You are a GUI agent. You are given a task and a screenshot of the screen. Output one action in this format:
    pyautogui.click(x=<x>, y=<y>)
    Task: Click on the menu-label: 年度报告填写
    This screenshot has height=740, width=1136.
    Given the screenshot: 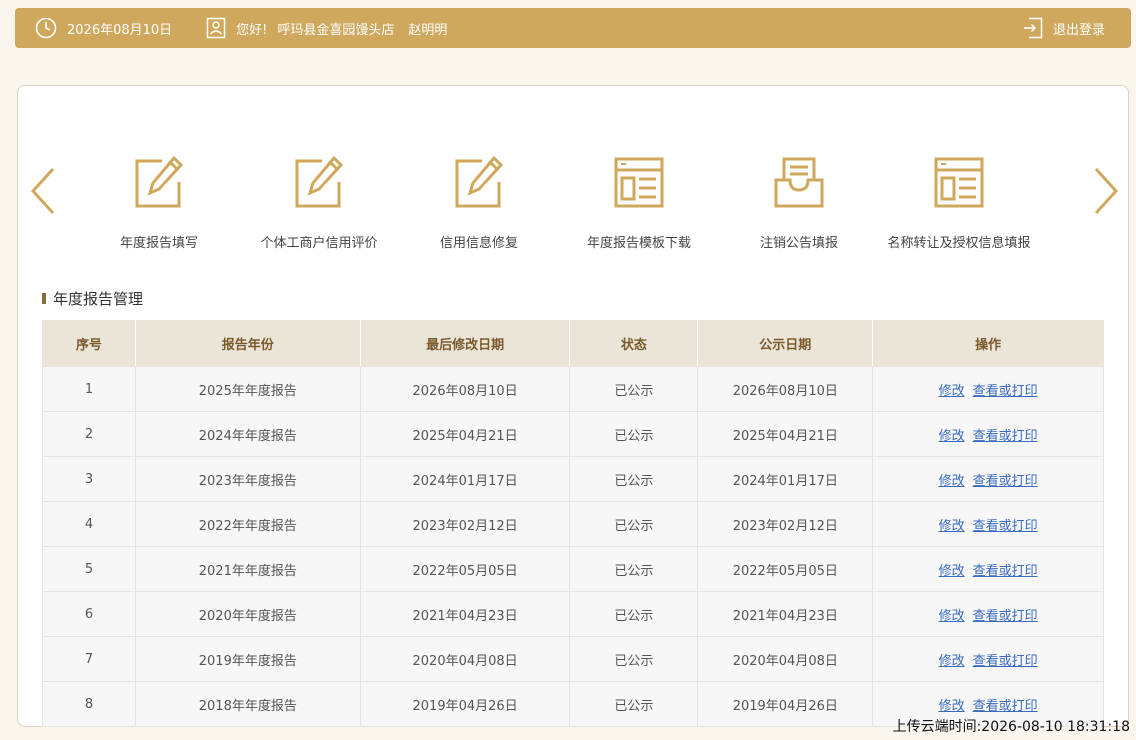 What is the action you would take?
    pyautogui.click(x=158, y=243)
    